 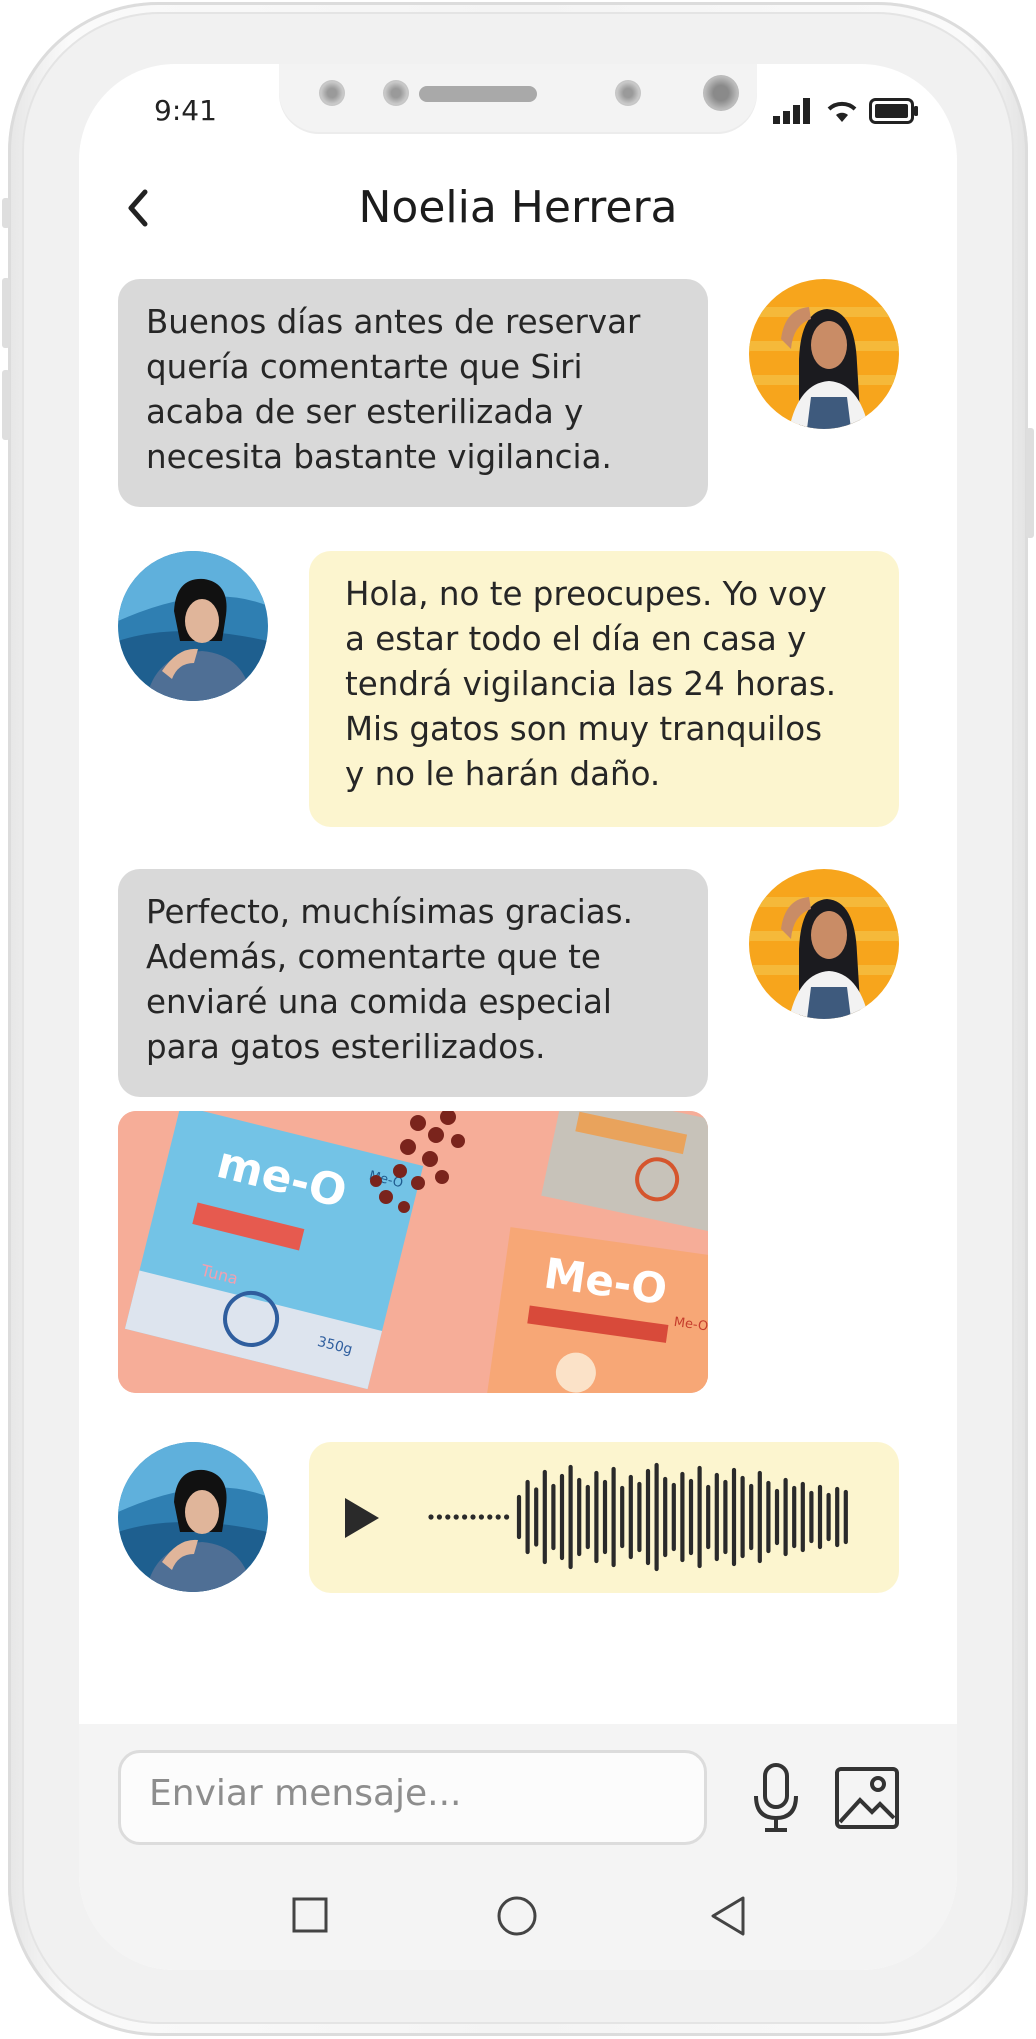 I want to click on notch, so click(x=518, y=98).